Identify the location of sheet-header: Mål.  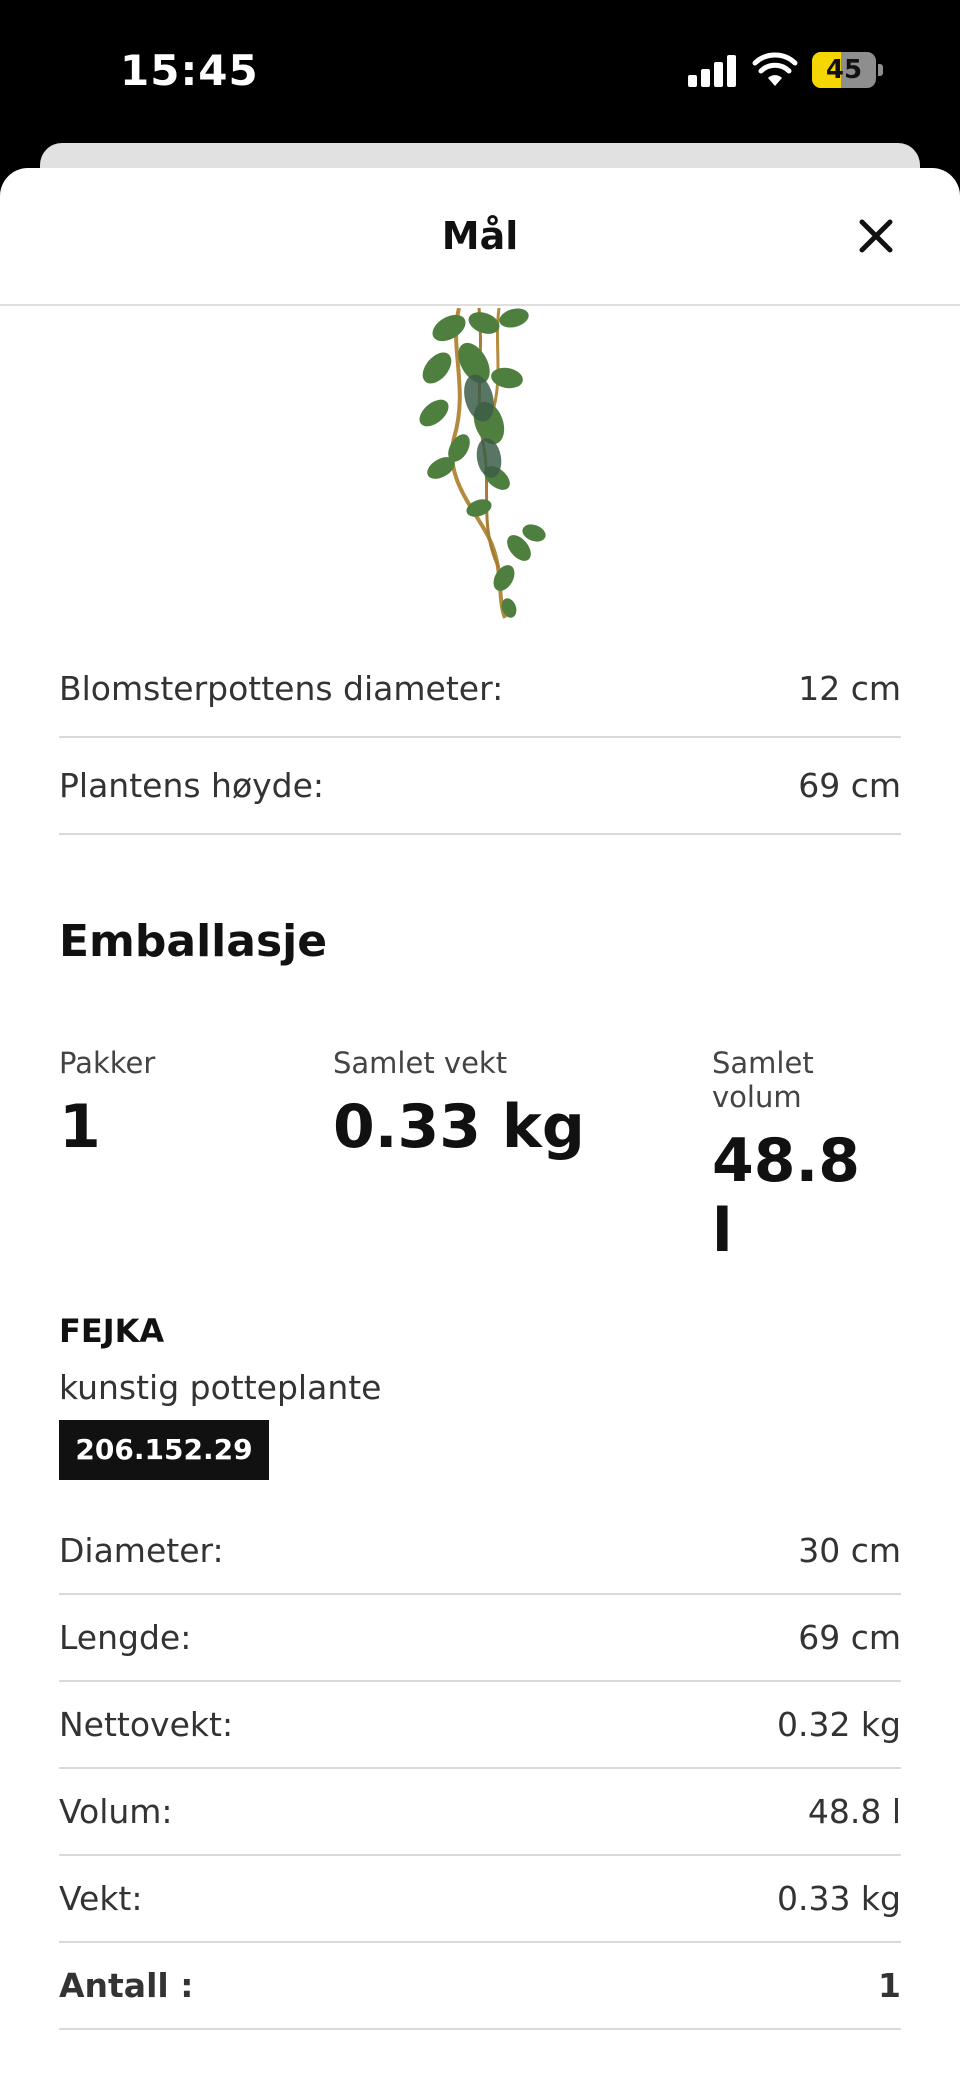
(480, 237).